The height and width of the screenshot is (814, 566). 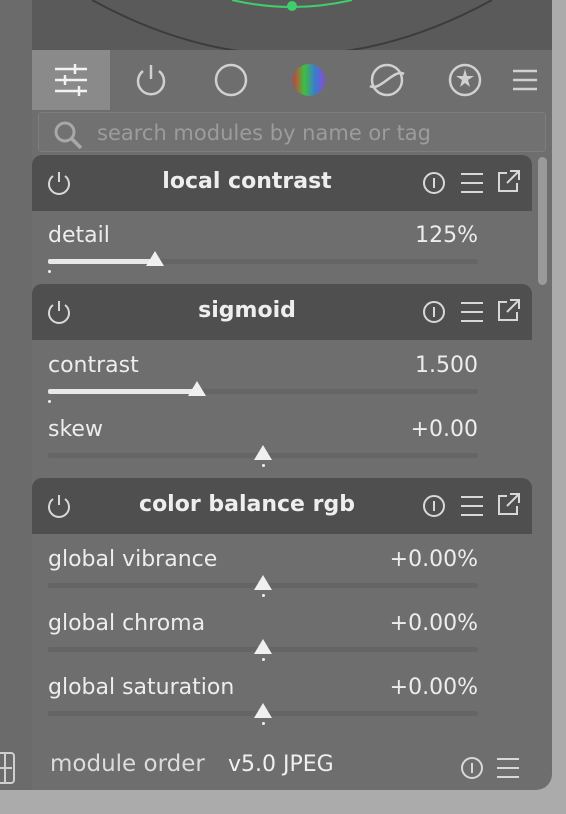 I want to click on slider-value: 1.500, so click(x=446, y=365).